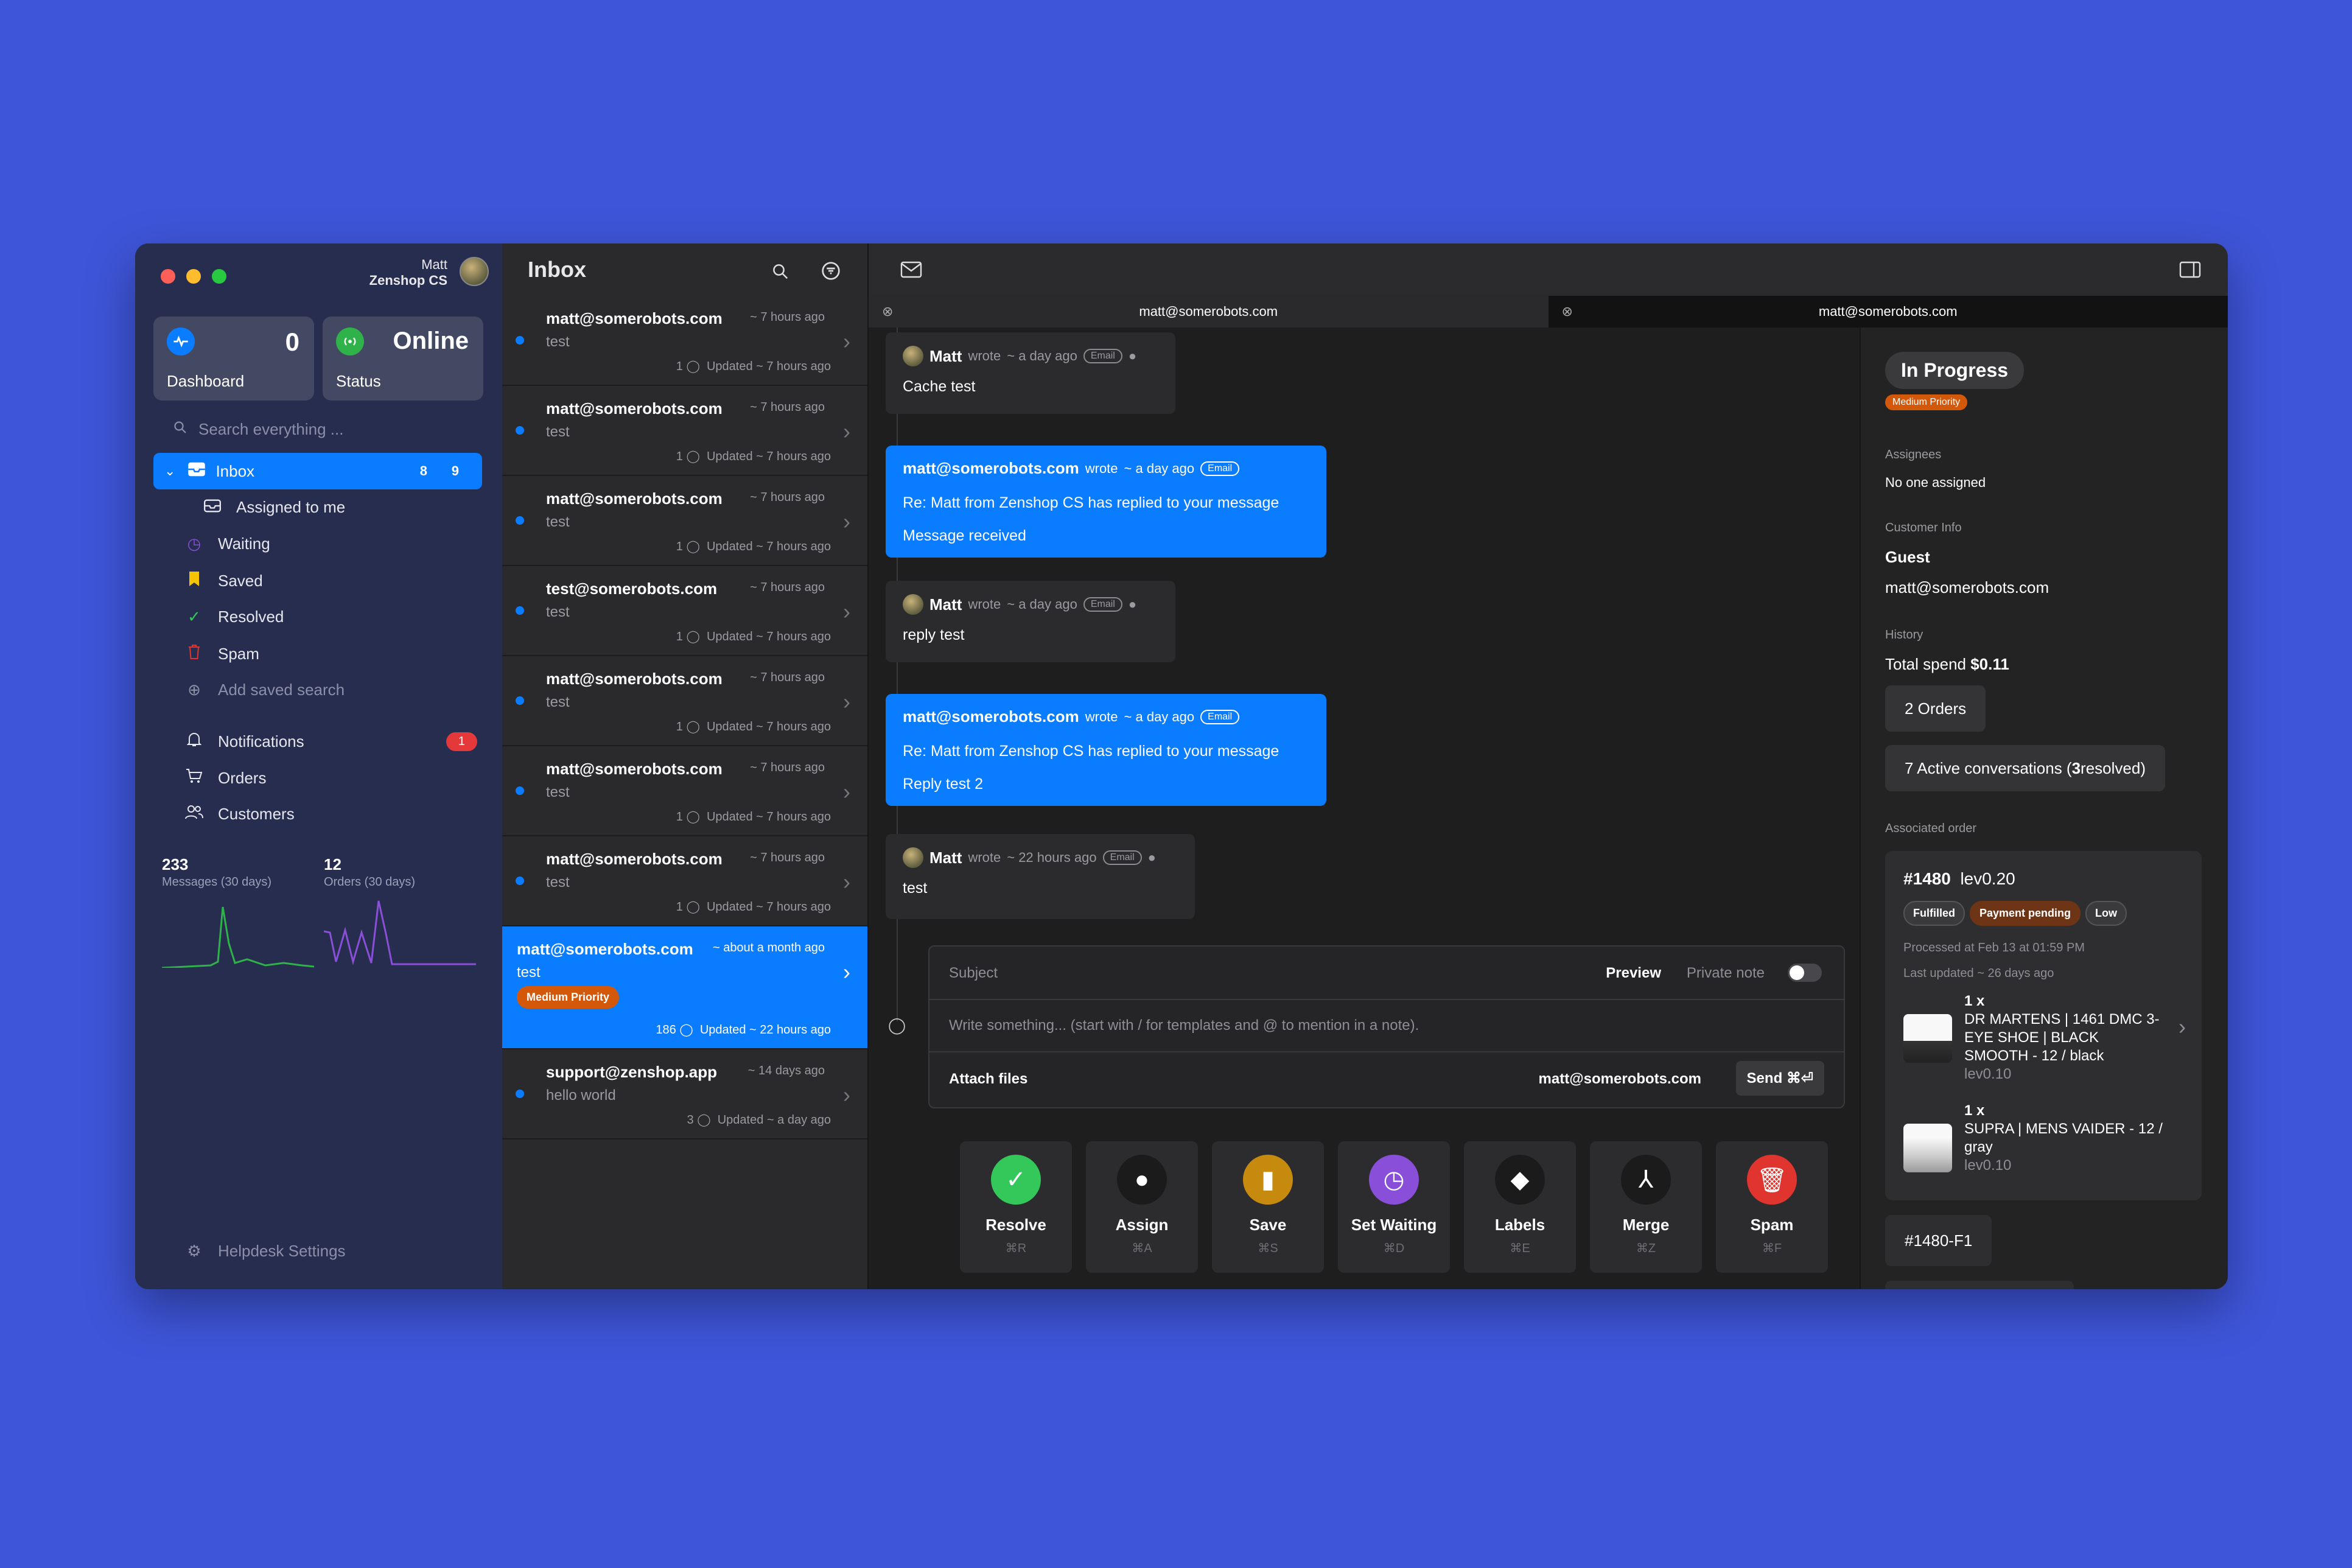 This screenshot has height=1568, width=2352. Describe the element at coordinates (558, 792) in the screenshot. I see `conversation-subject: test` at that location.